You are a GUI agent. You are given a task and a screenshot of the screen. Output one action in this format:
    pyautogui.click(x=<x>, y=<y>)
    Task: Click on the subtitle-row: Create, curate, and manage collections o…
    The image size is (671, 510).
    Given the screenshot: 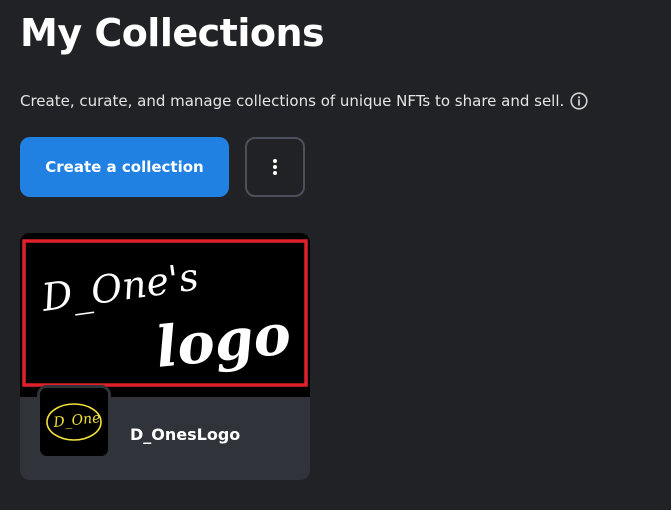 What is the action you would take?
    pyautogui.click(x=304, y=101)
    